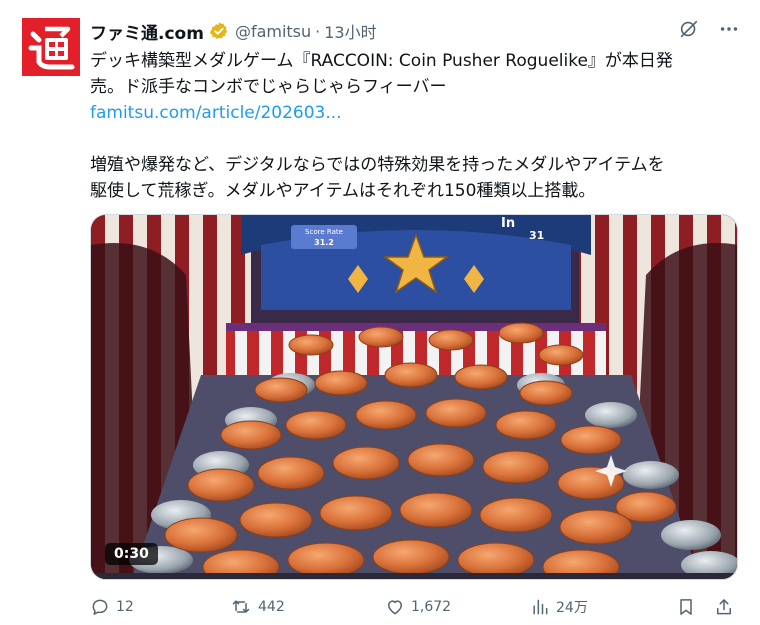 This screenshot has height=625, width=760. I want to click on text-line: 売。ド派手なコンボでじゃらじゃらフィーバー, so click(268, 87).